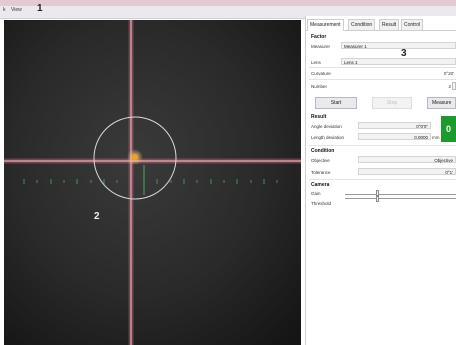 The width and height of the screenshot is (456, 345). Describe the element at coordinates (362, 24) in the screenshot. I see `tab-condition: Condition` at that location.